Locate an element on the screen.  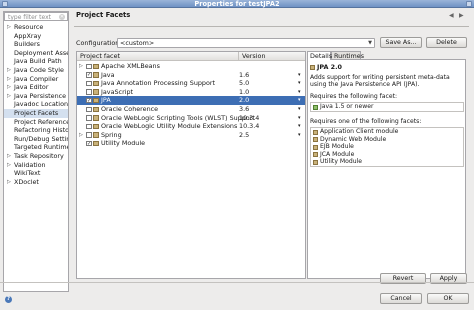
sidebar-item-label: Java Build Path is located at coordinates (38, 61).